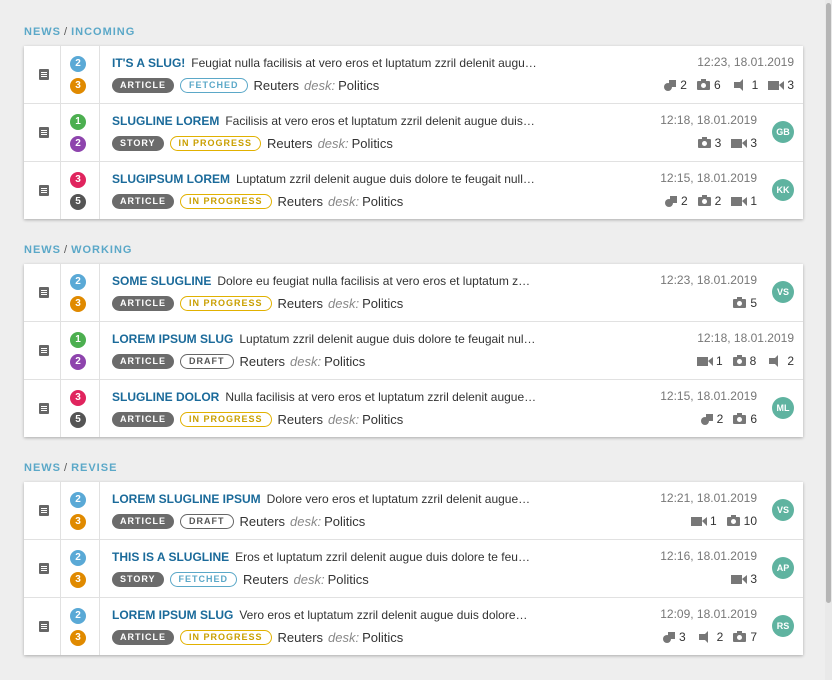 The width and height of the screenshot is (832, 680). What do you see at coordinates (149, 63) in the screenshot?
I see `item-slugline: IT'S A SLUG!` at bounding box center [149, 63].